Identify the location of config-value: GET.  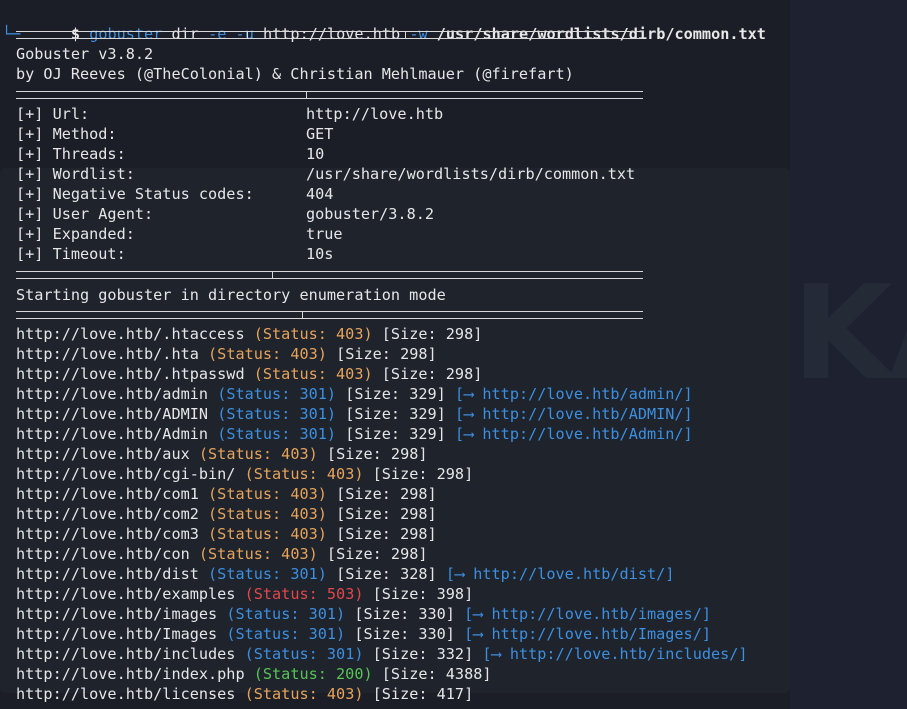
(320, 134).